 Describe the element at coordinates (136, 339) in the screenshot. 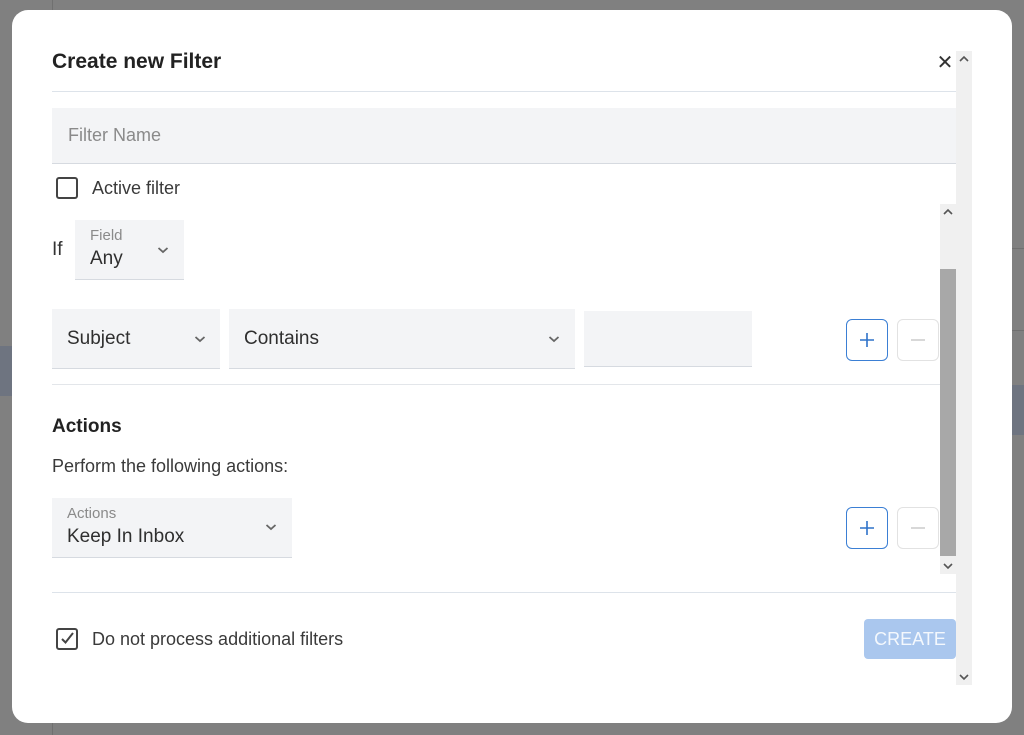

I see `subject-select: Subject` at that location.